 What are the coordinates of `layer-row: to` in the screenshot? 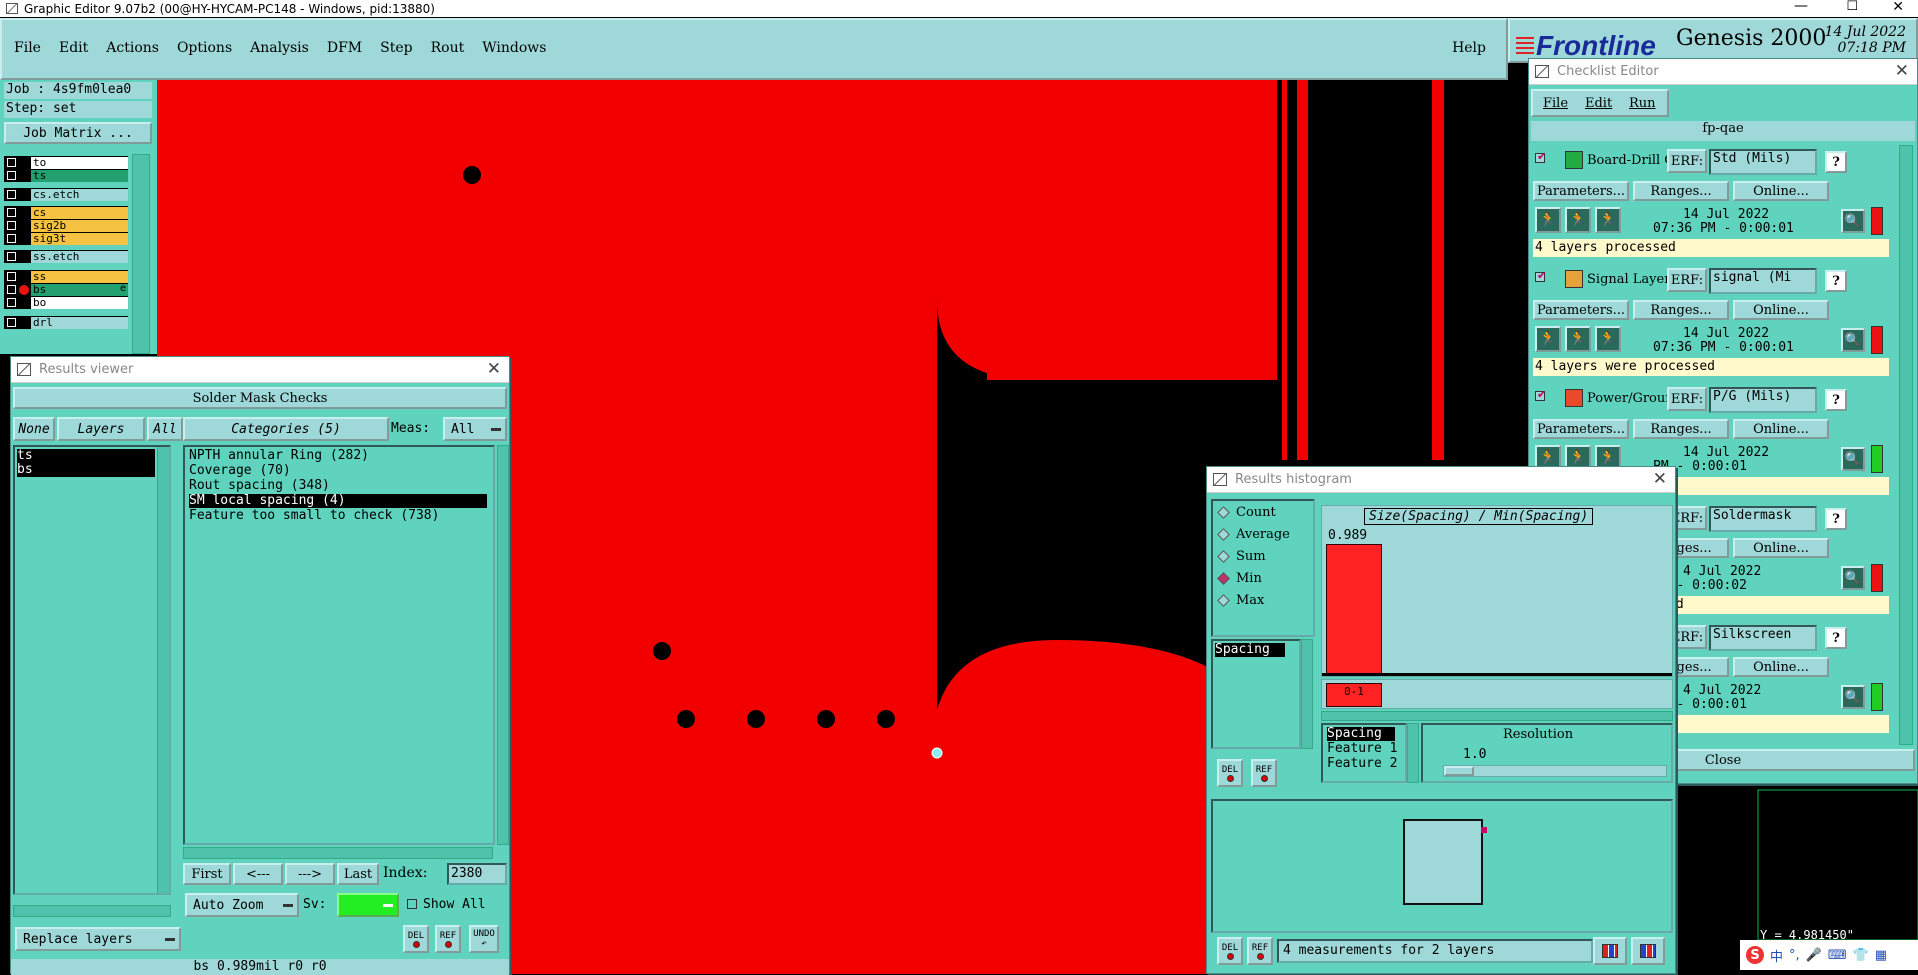 It's located at (66, 162).